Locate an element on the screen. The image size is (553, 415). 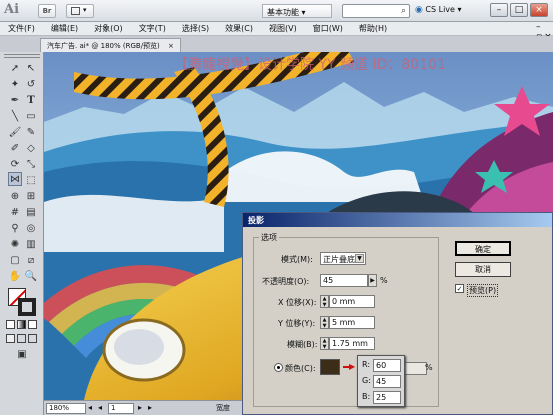
graph-tool-icon: ▥ is located at coordinates (31, 245).